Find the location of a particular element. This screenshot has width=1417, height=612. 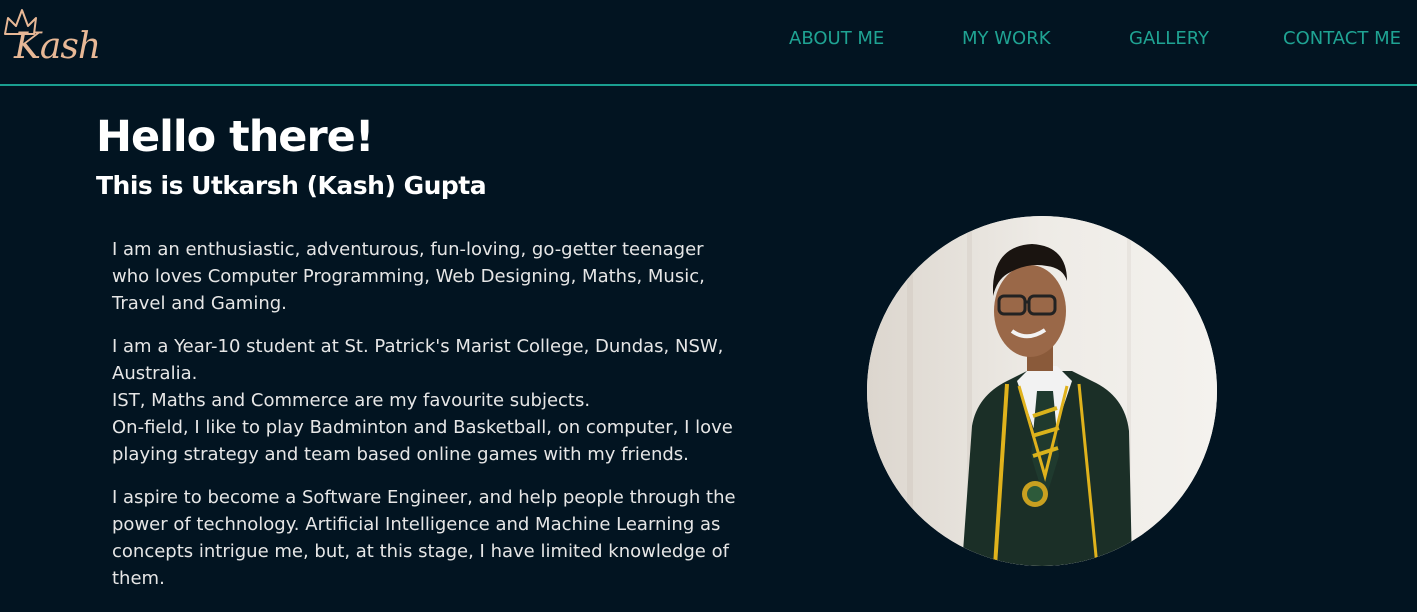

logo-link: Kash is located at coordinates (51, 37).